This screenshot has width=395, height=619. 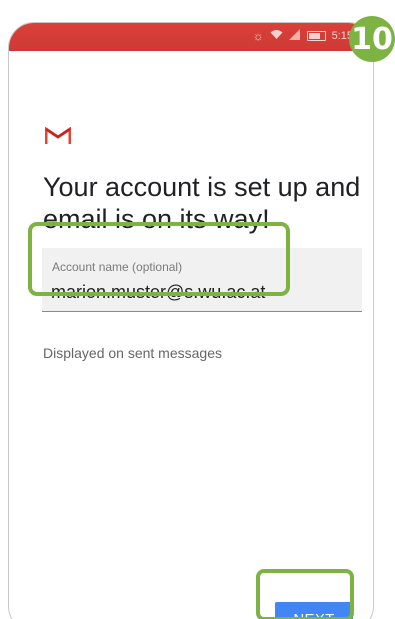 I want to click on step-badge: 10, so click(x=372, y=39).